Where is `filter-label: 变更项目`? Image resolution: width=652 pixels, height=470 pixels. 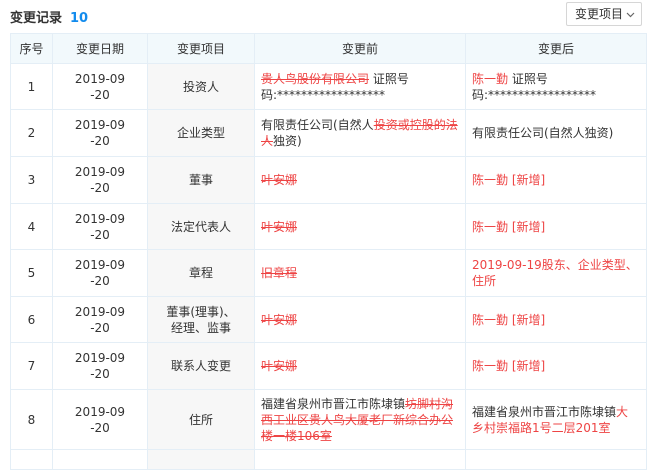
filter-label: 变更项目 is located at coordinates (598, 14).